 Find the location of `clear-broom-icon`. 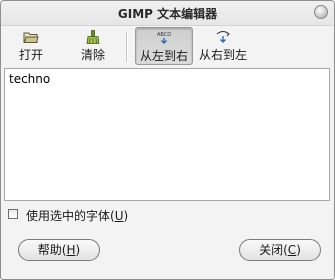

clear-broom-icon is located at coordinates (93, 37).